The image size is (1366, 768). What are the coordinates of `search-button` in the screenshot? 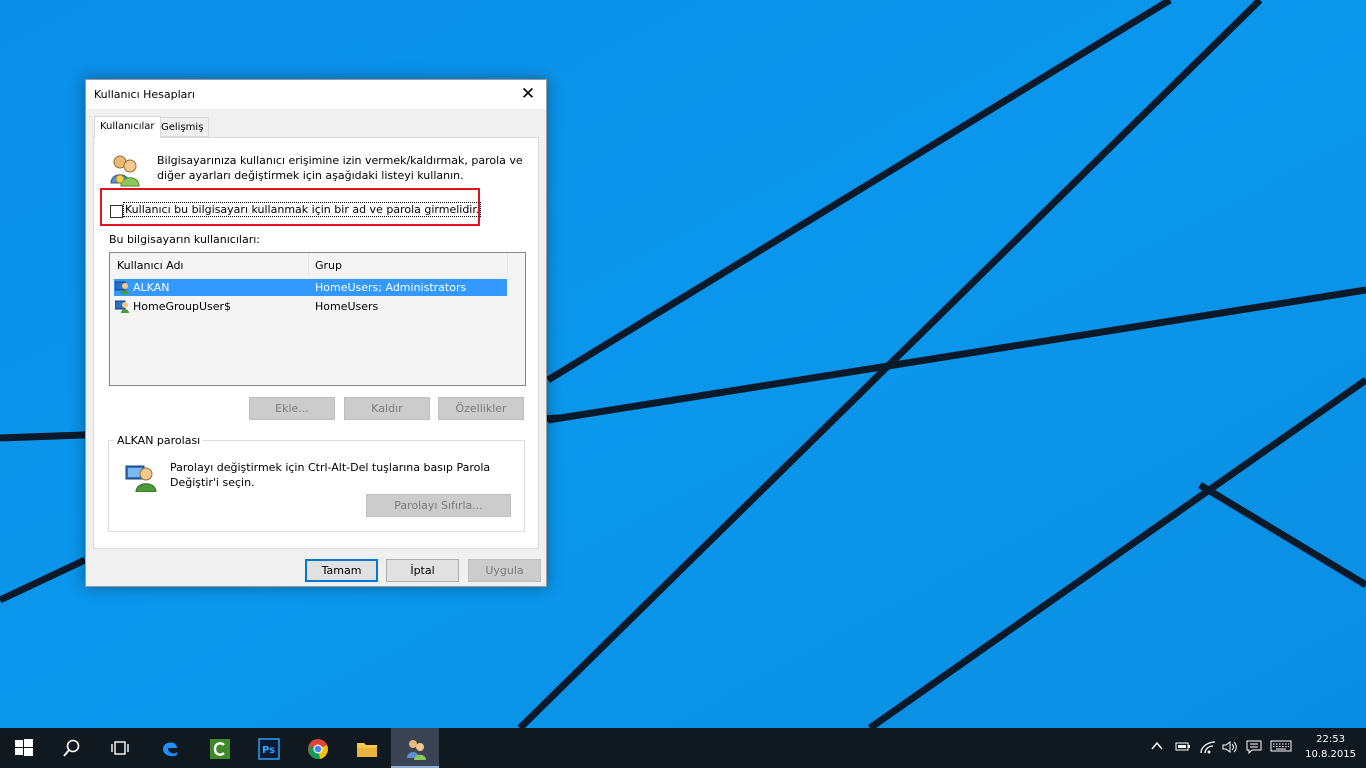 It's located at (72, 748).